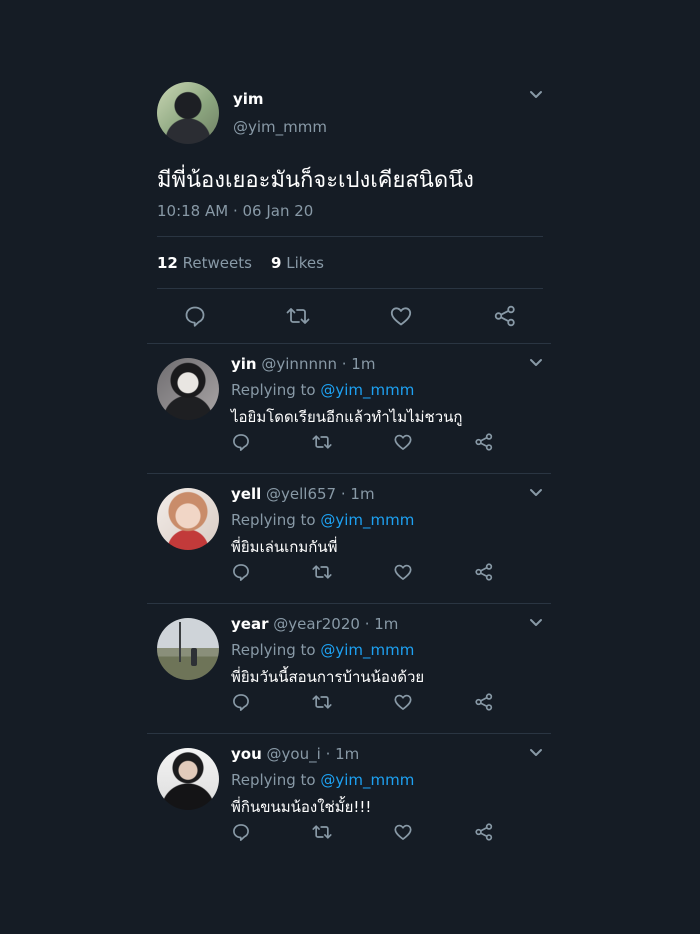 The width and height of the screenshot is (700, 934). Describe the element at coordinates (315, 180) in the screenshot. I see `tweet-text: มีพี่น้องเยอะมันก็จะเปงเคียสนิดนึง` at that location.